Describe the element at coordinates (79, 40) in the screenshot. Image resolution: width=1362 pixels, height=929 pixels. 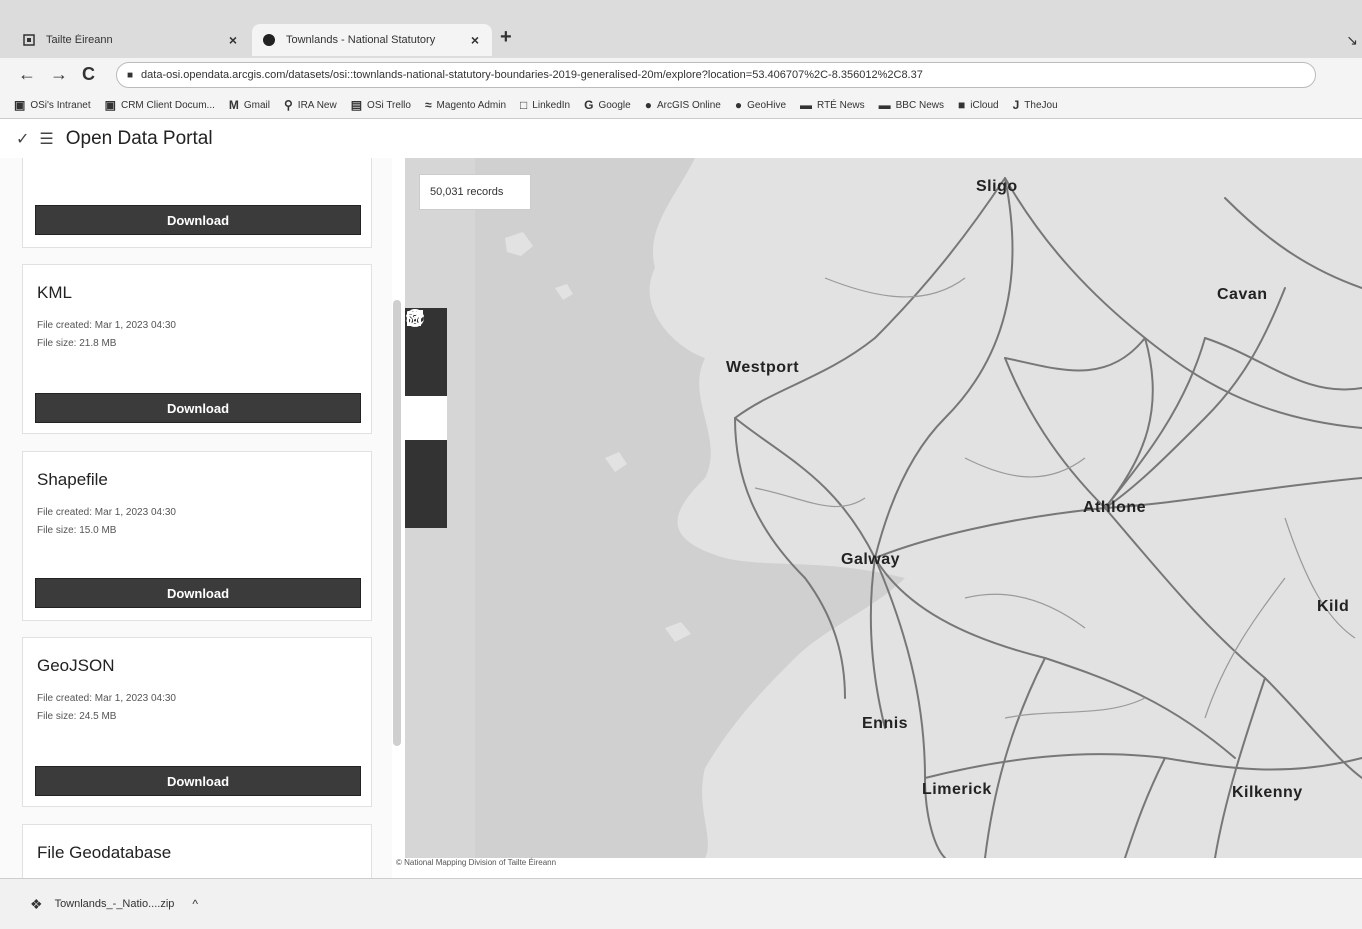
I see `tab-title: Tailte Éireann` at that location.